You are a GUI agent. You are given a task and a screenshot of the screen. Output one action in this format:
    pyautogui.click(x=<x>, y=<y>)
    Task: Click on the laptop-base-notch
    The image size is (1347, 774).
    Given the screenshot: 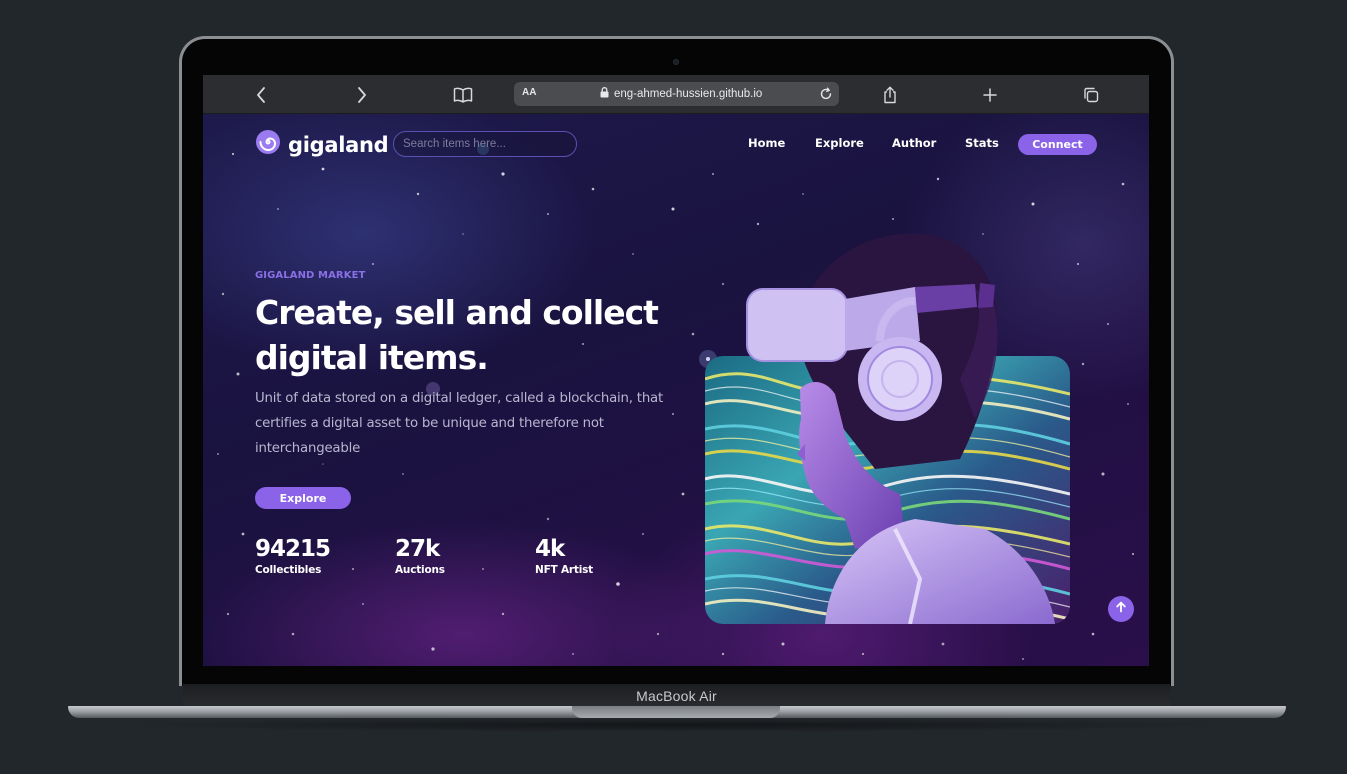 What is the action you would take?
    pyautogui.click(x=676, y=712)
    